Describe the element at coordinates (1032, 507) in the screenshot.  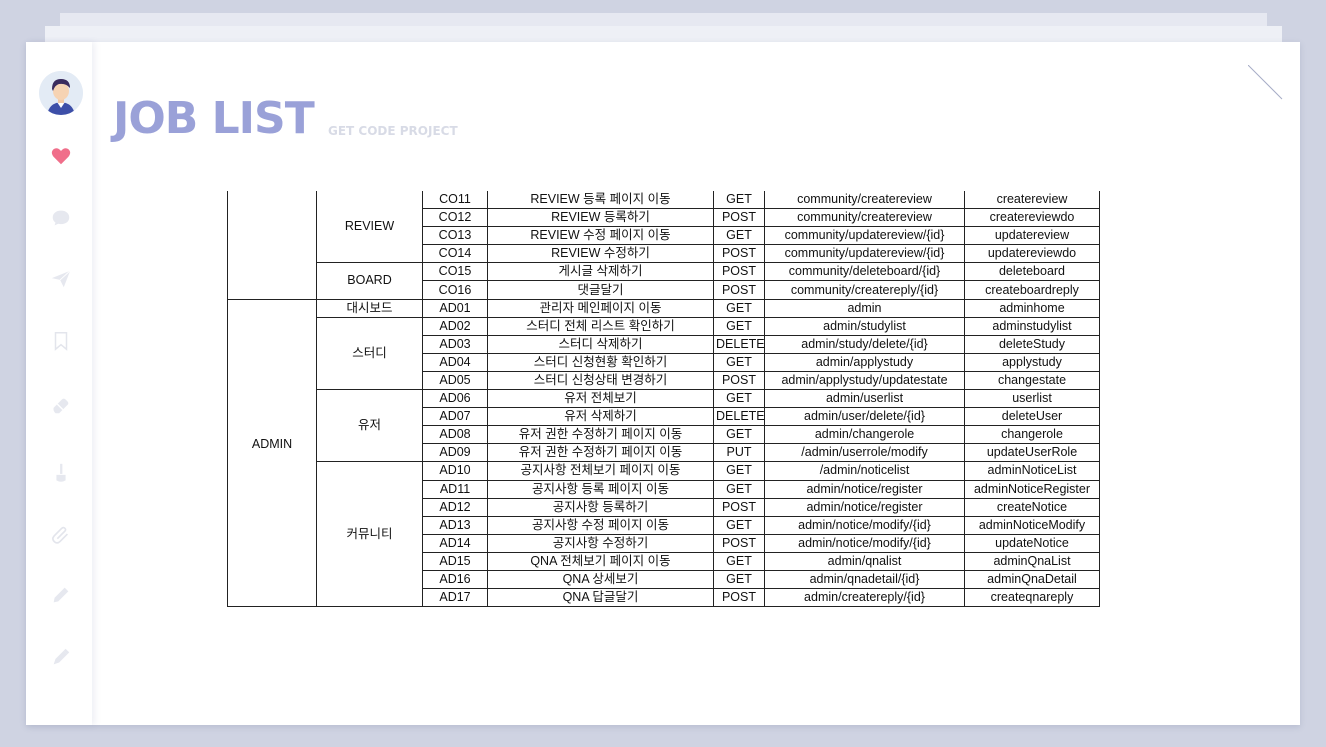
I see `function-name-cell: createNotice` at that location.